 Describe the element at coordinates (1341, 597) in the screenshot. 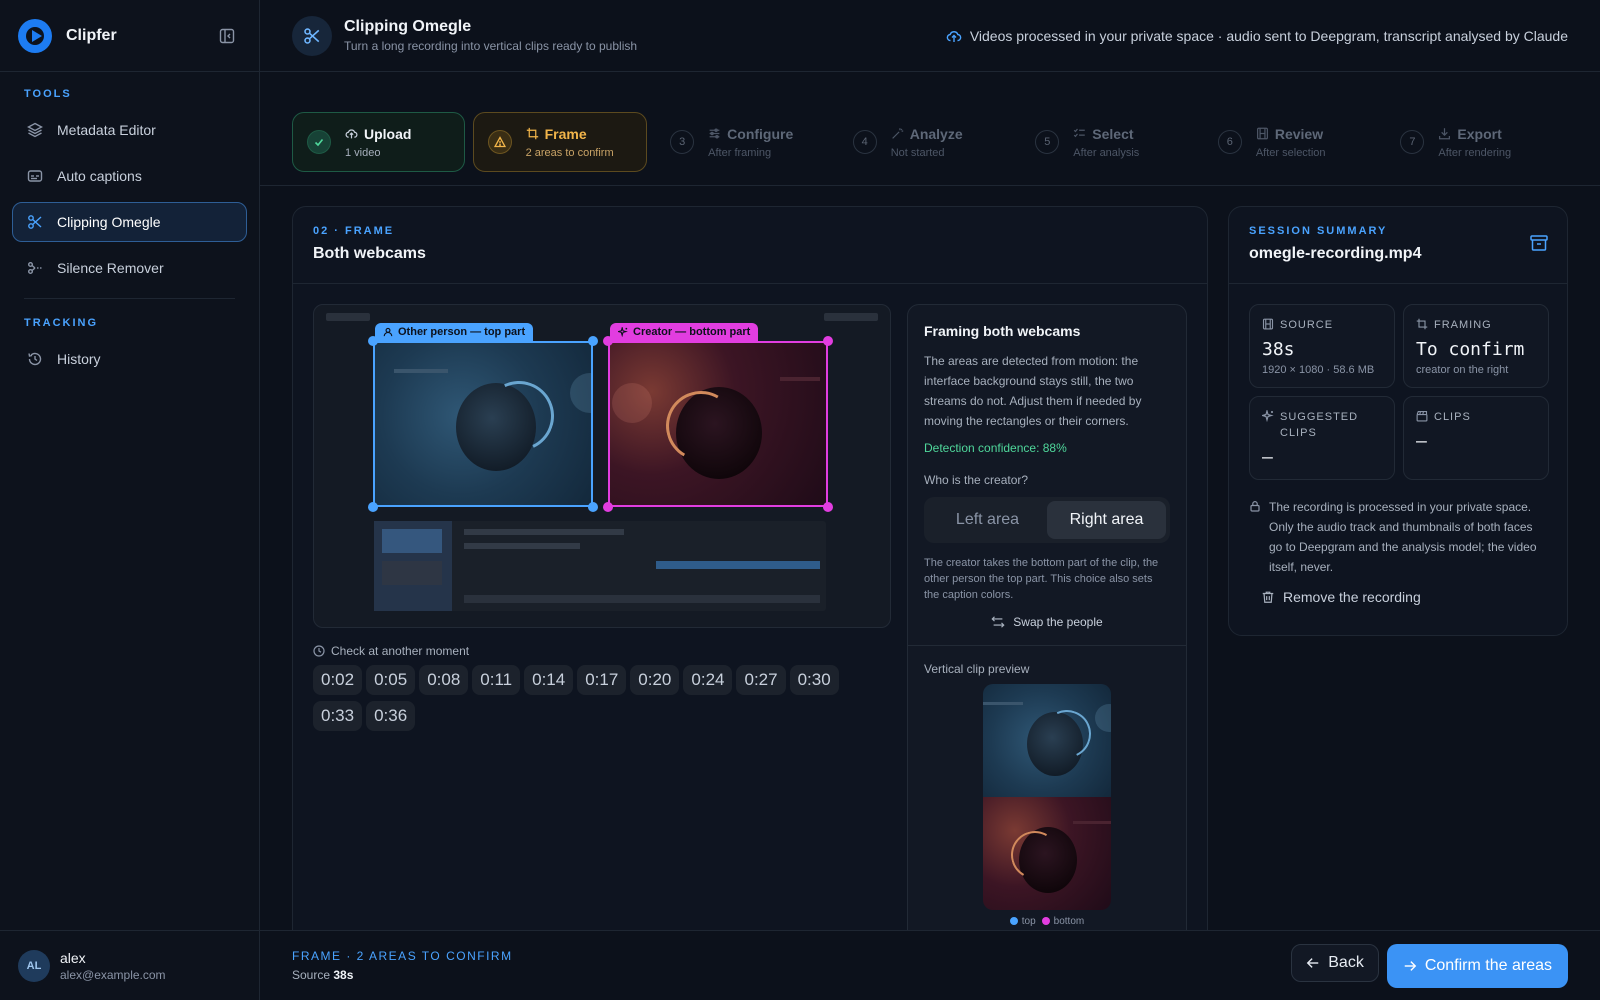

I see `remove-recording-button: Remove the recording` at that location.